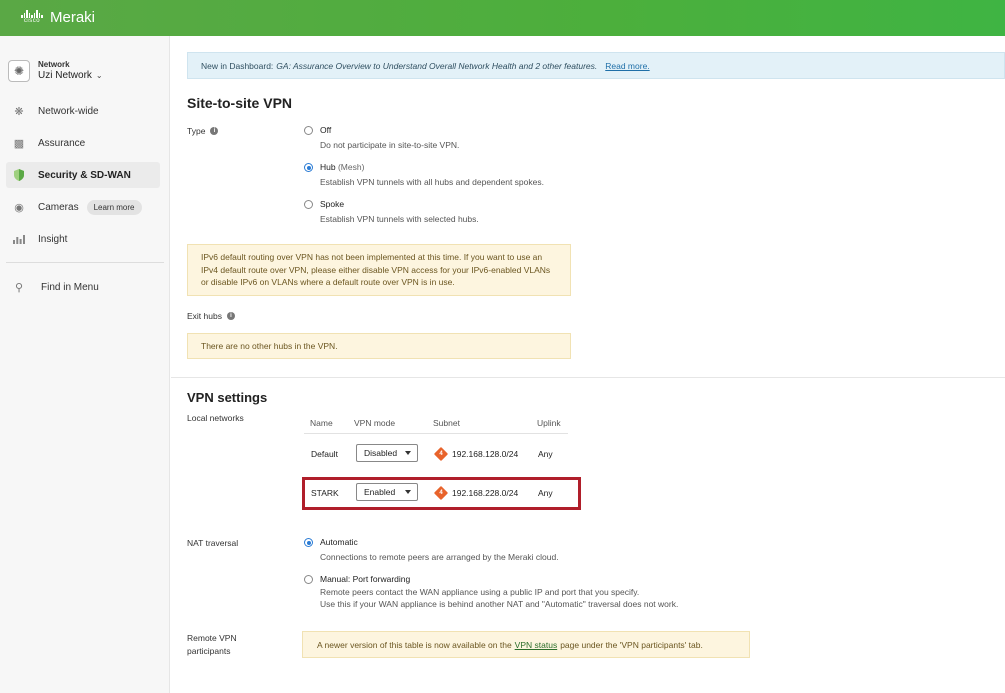 The height and width of the screenshot is (693, 1005). I want to click on option-title: Spoke, so click(332, 204).